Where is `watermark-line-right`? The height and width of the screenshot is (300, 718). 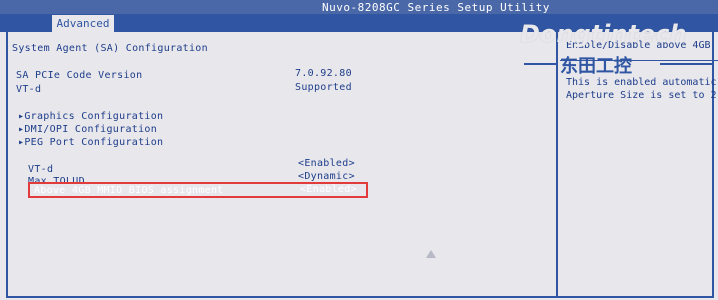
watermark-line-right is located at coordinates (686, 64).